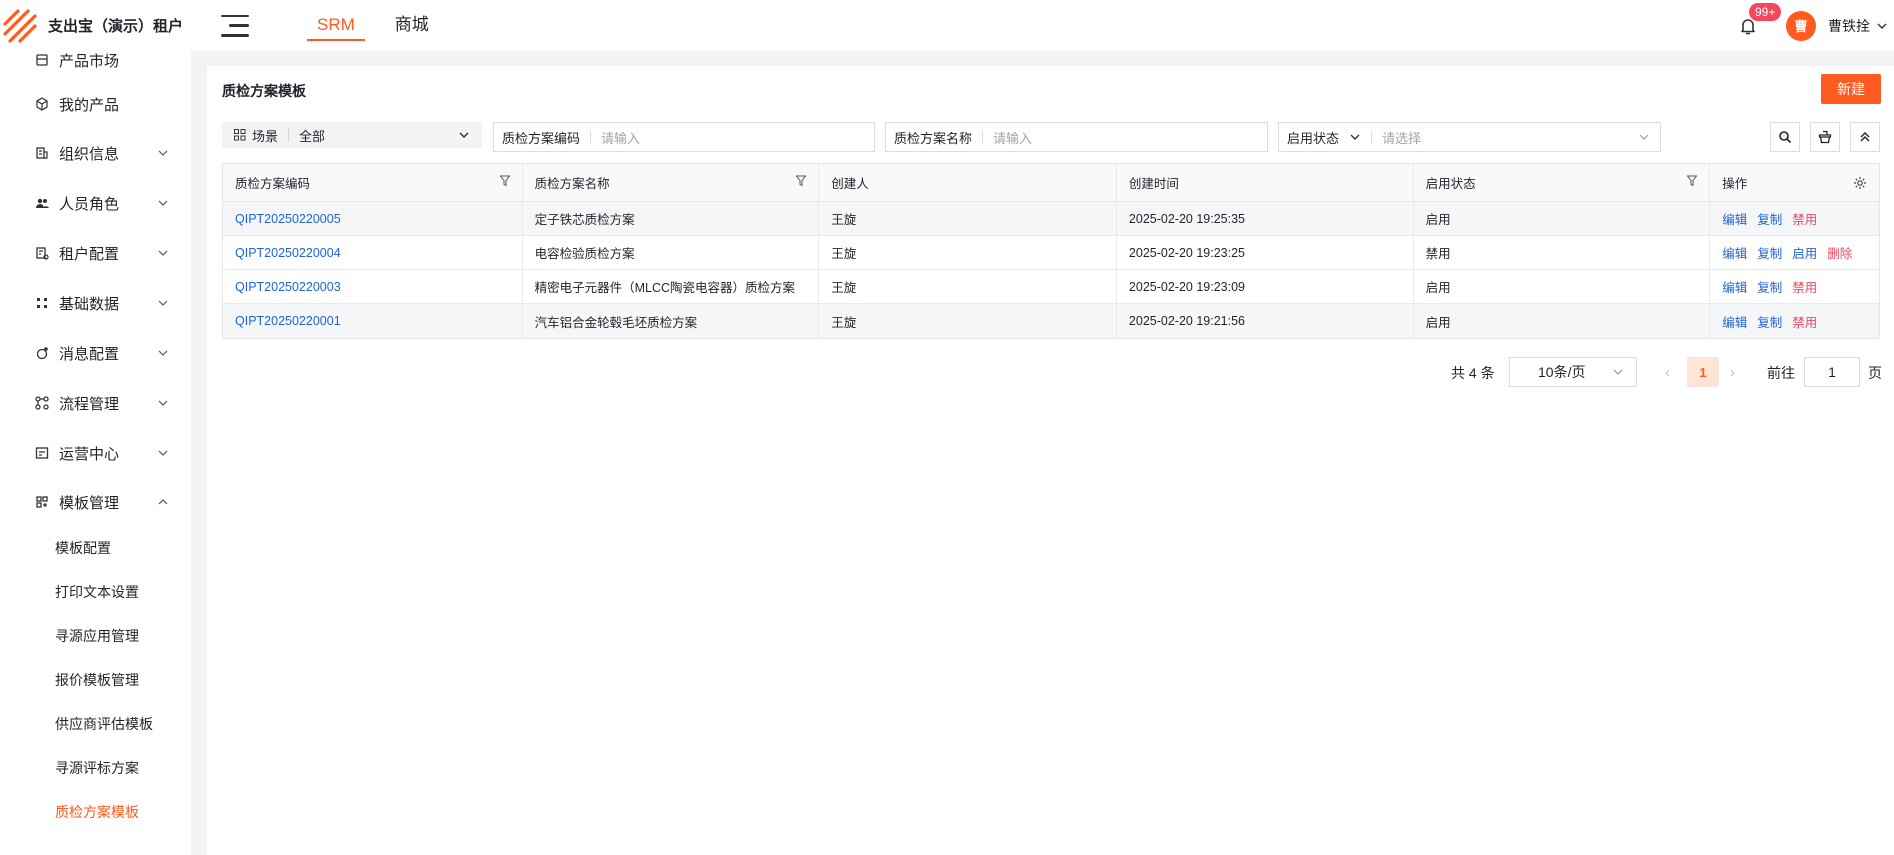  Describe the element at coordinates (541, 138) in the screenshot. I see `code-filter-label: 质检方案编码` at that location.